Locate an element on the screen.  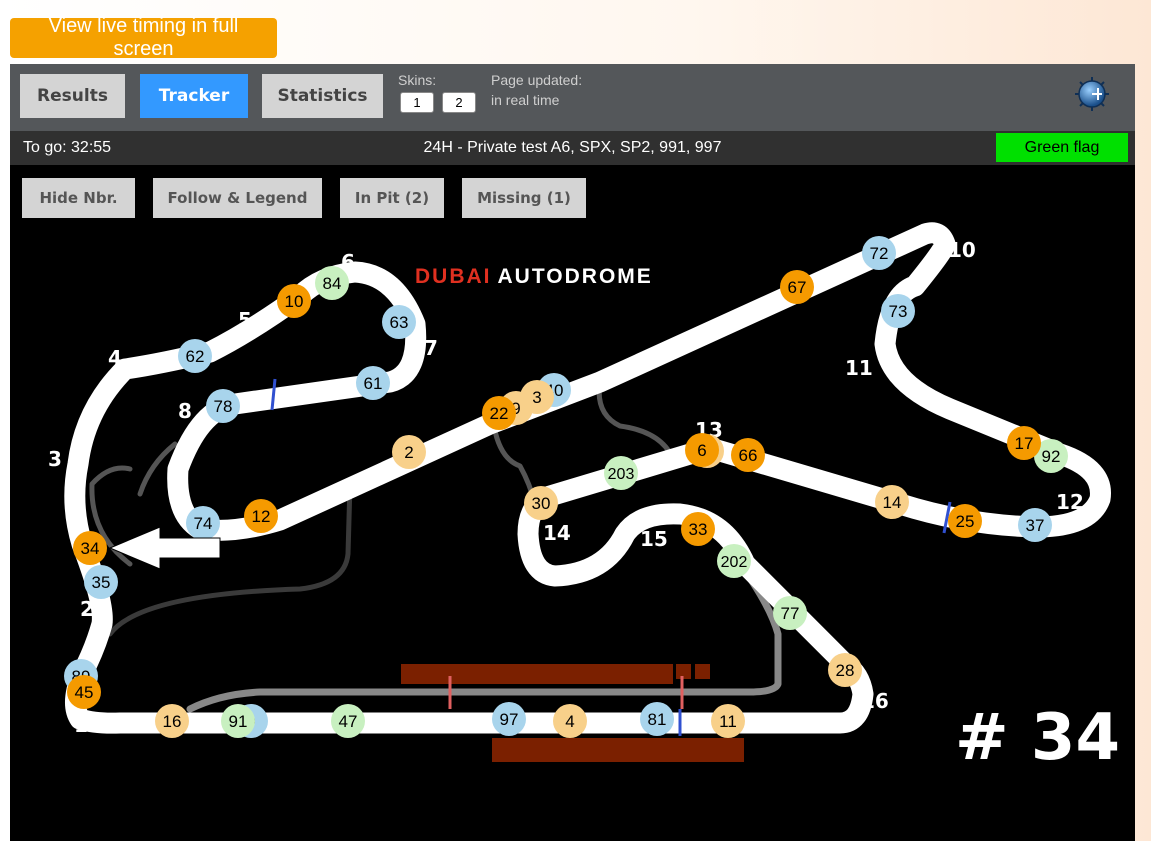
turn-label-11: 11 is located at coordinates (859, 368).